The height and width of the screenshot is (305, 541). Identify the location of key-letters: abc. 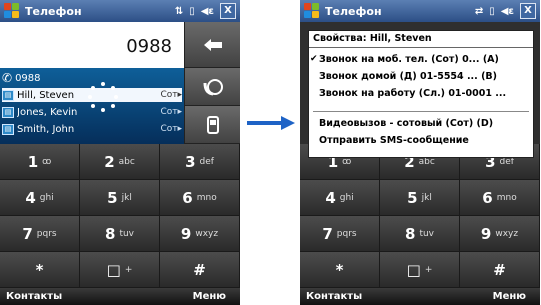
(426, 161).